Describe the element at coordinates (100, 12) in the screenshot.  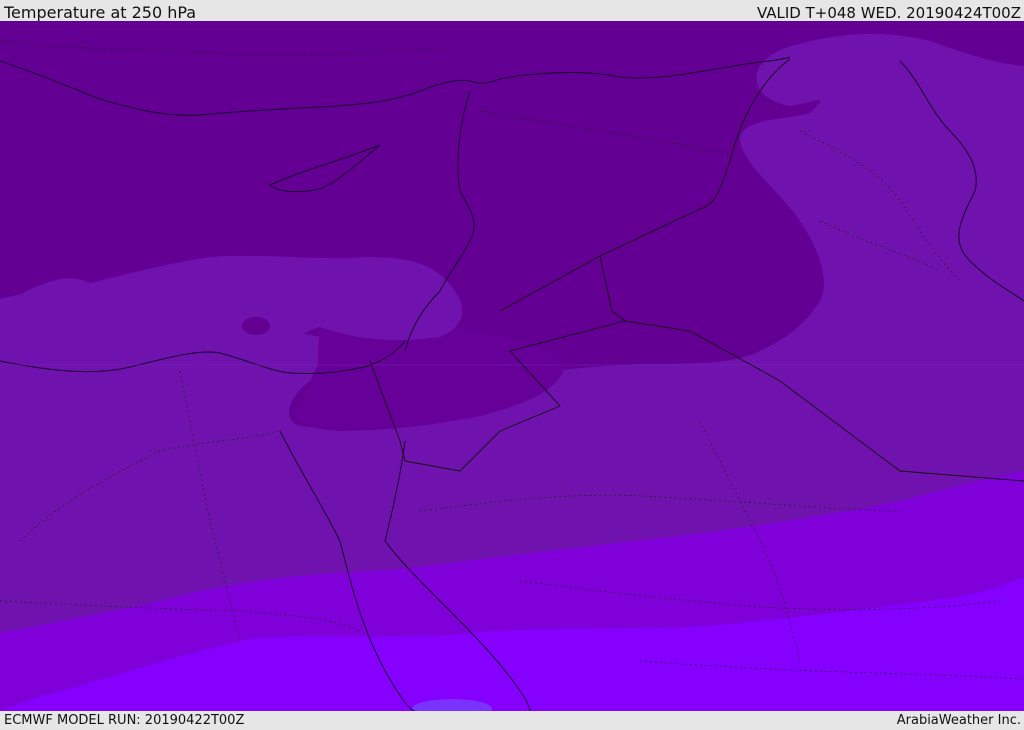
I see `map-title: Temperature at 250 hPa` at that location.